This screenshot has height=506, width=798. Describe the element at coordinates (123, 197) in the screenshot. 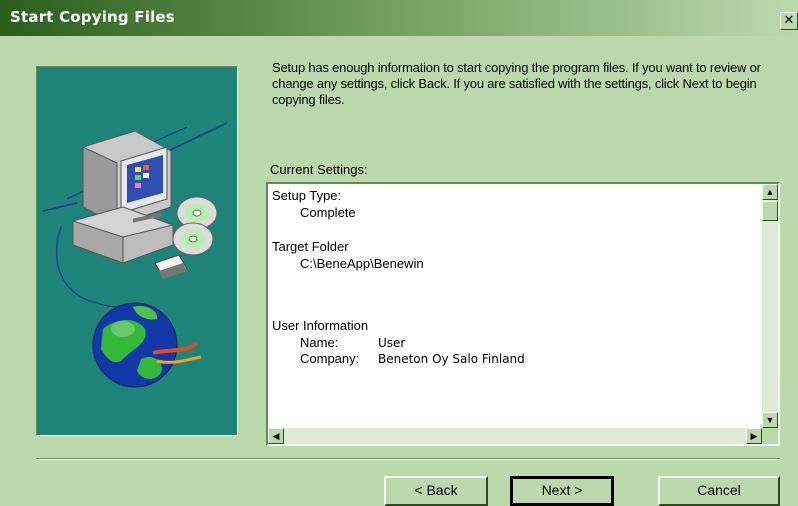

I see `computer-icon` at that location.